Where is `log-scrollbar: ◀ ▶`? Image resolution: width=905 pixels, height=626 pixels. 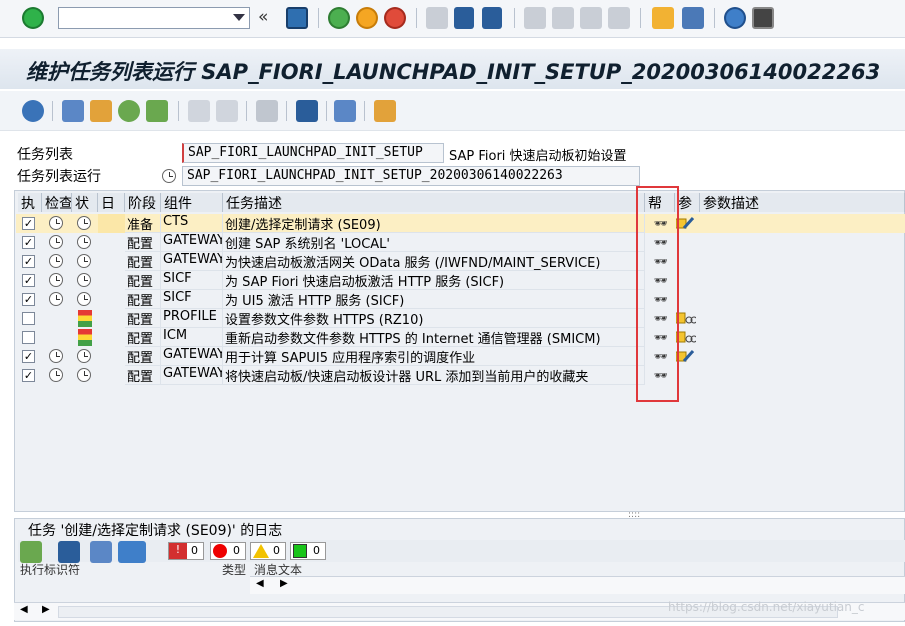
log-scrollbar: ◀ ▶ is located at coordinates (577, 585).